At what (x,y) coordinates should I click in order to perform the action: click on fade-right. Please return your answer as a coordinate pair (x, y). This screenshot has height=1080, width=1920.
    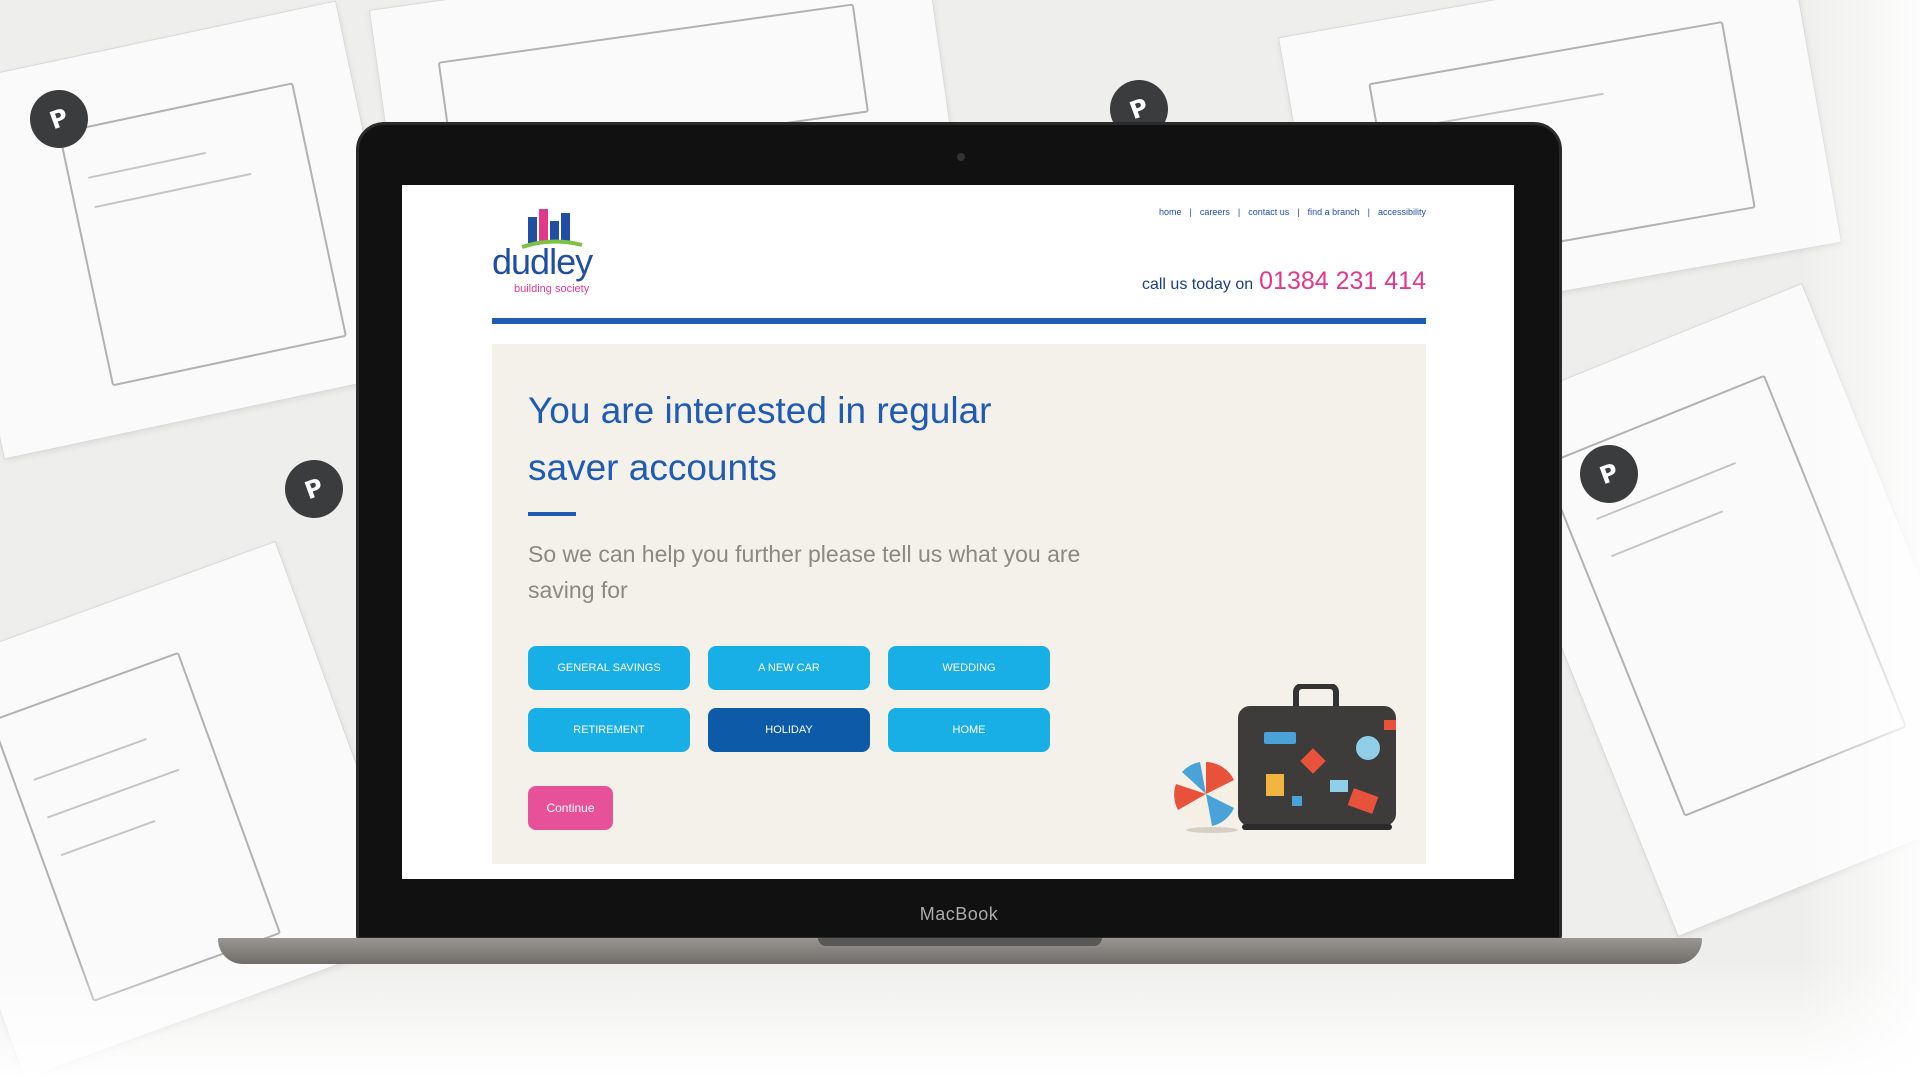
    Looking at the image, I should click on (1860, 540).